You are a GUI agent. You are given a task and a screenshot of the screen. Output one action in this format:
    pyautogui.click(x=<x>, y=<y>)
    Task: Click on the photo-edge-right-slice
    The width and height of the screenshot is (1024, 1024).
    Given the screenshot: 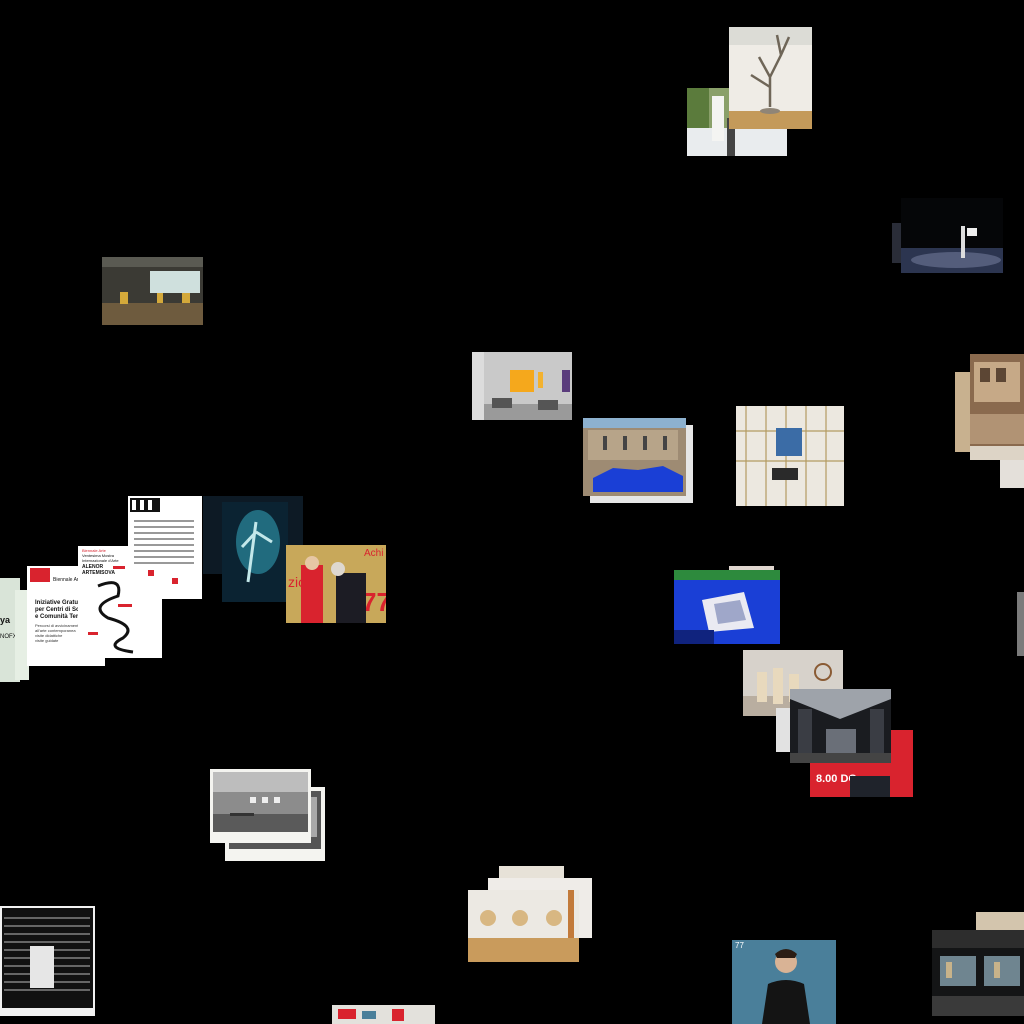 What is the action you would take?
    pyautogui.click(x=1020, y=624)
    